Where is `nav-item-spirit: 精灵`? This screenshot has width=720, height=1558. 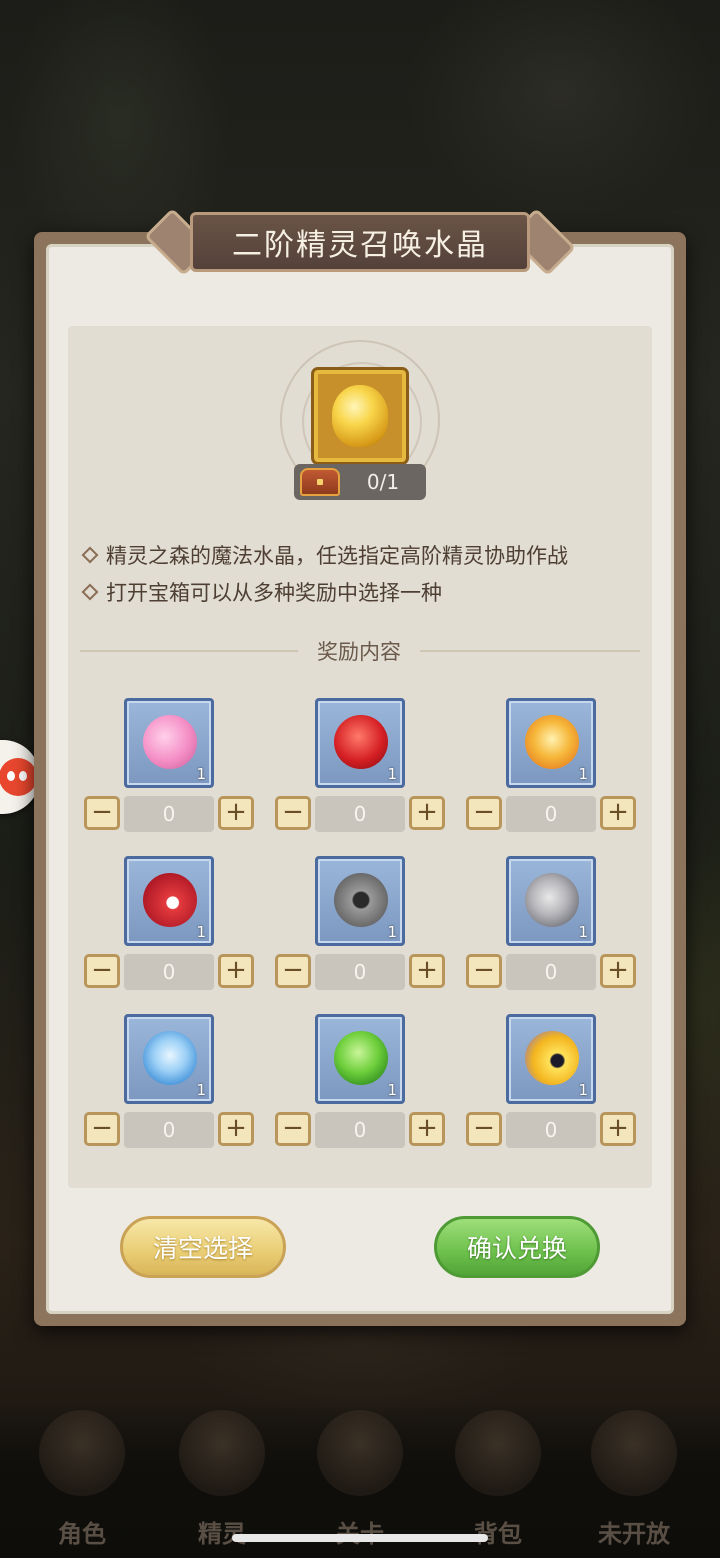 nav-item-spirit: 精灵 is located at coordinates (222, 1480).